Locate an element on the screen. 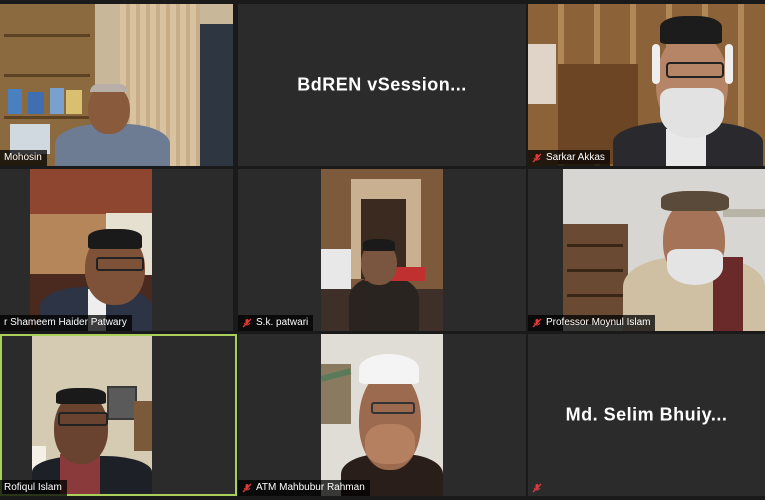  participant-name: Rofiqul Islam is located at coordinates (33, 487).